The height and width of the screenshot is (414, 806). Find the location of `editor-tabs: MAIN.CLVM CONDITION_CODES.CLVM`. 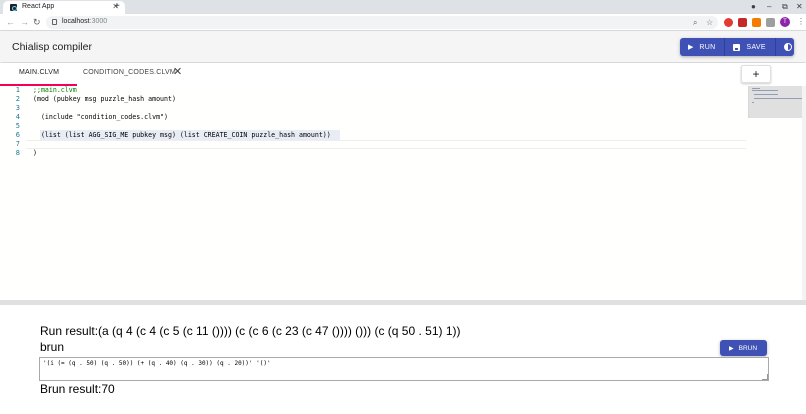

editor-tabs: MAIN.CLVM CONDITION_CODES.CLVM is located at coordinates (403, 74).